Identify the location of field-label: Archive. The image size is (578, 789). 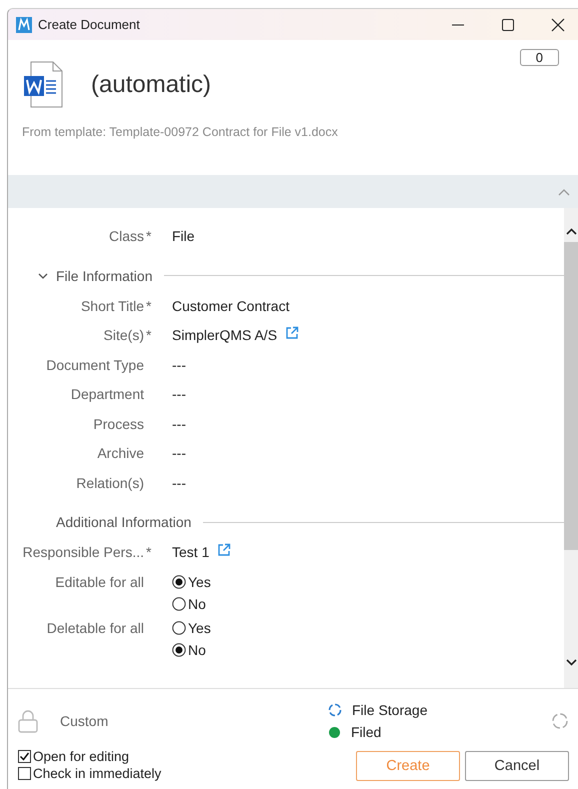
(120, 453).